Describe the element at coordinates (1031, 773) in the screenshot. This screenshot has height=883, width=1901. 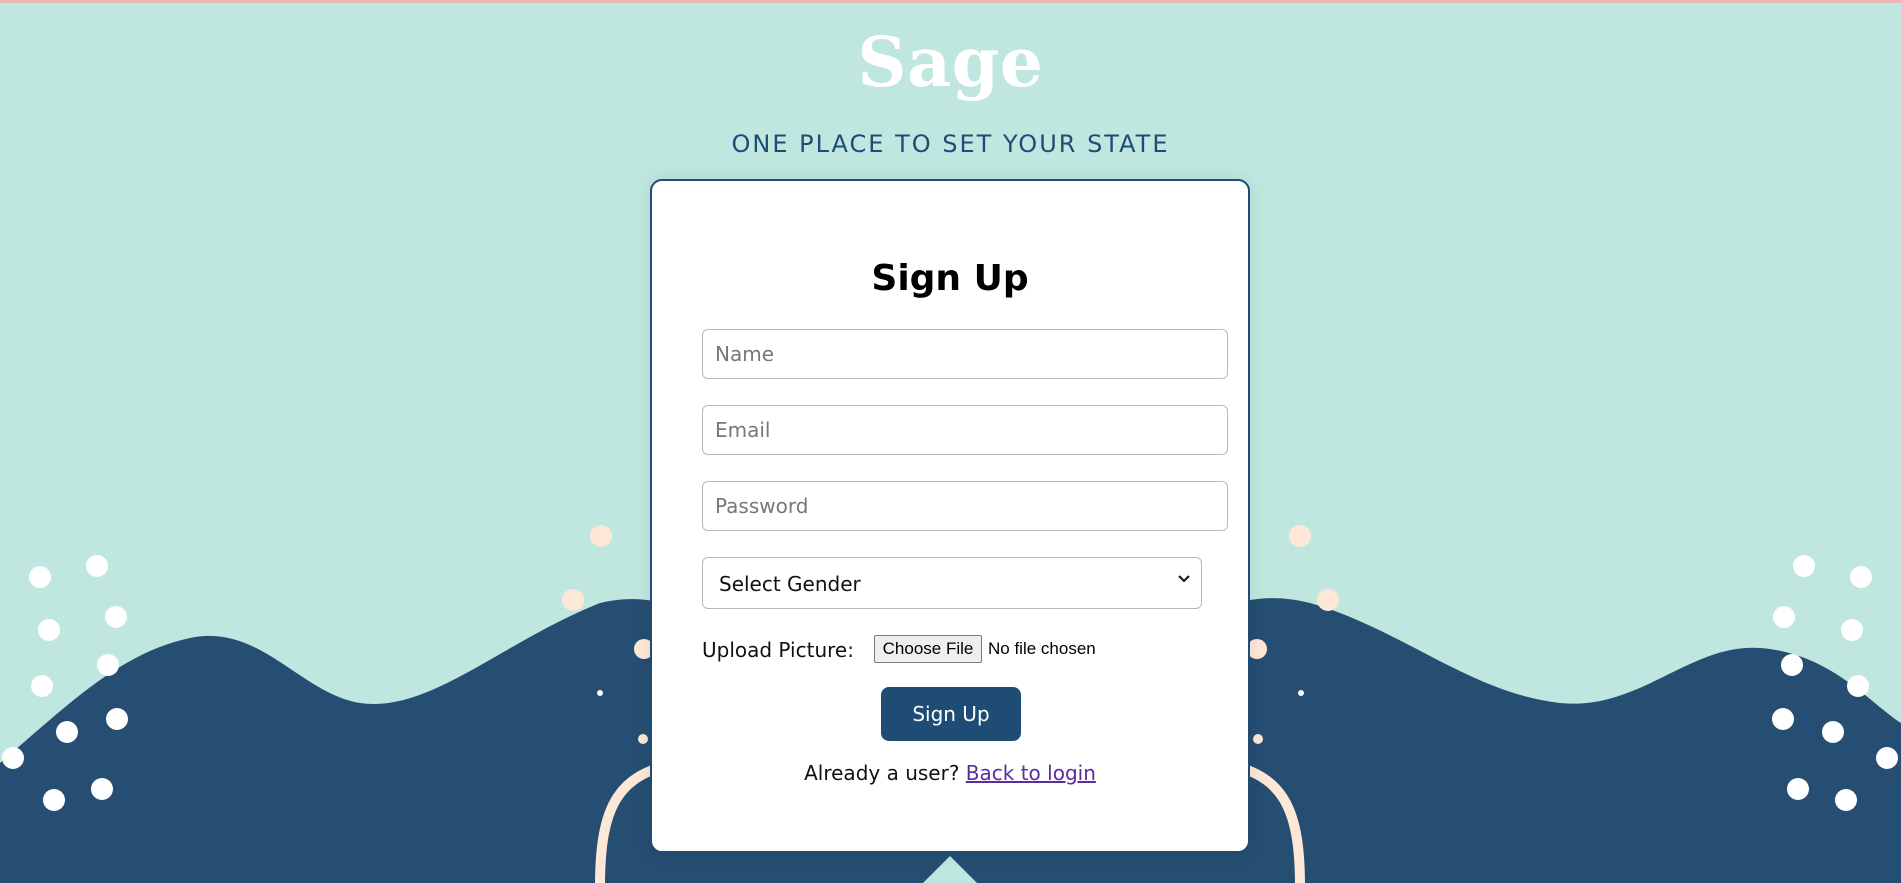
I see `back-to-login-link: Back to login` at that location.